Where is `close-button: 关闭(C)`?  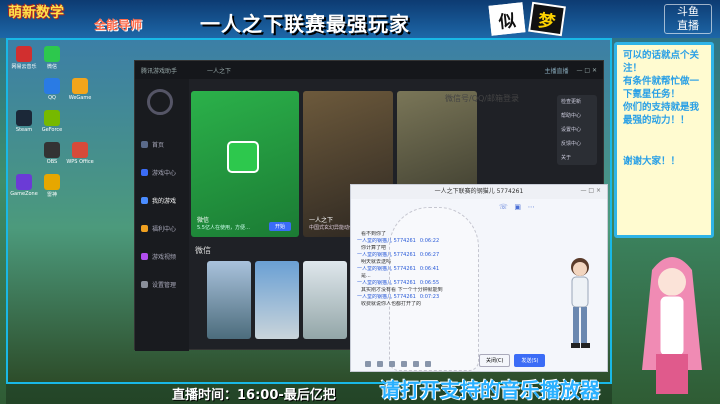
close-button: 关闭(C) is located at coordinates (495, 360).